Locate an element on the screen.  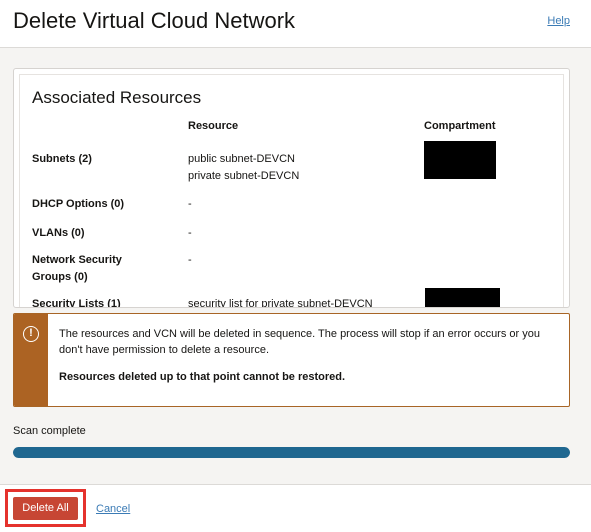
scan-progress-fill is located at coordinates (291, 452).